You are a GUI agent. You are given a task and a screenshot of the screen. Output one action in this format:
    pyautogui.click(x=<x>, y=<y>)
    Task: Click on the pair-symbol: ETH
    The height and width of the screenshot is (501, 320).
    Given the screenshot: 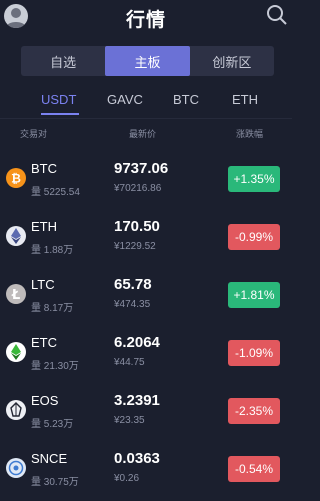 What is the action you would take?
    pyautogui.click(x=44, y=226)
    